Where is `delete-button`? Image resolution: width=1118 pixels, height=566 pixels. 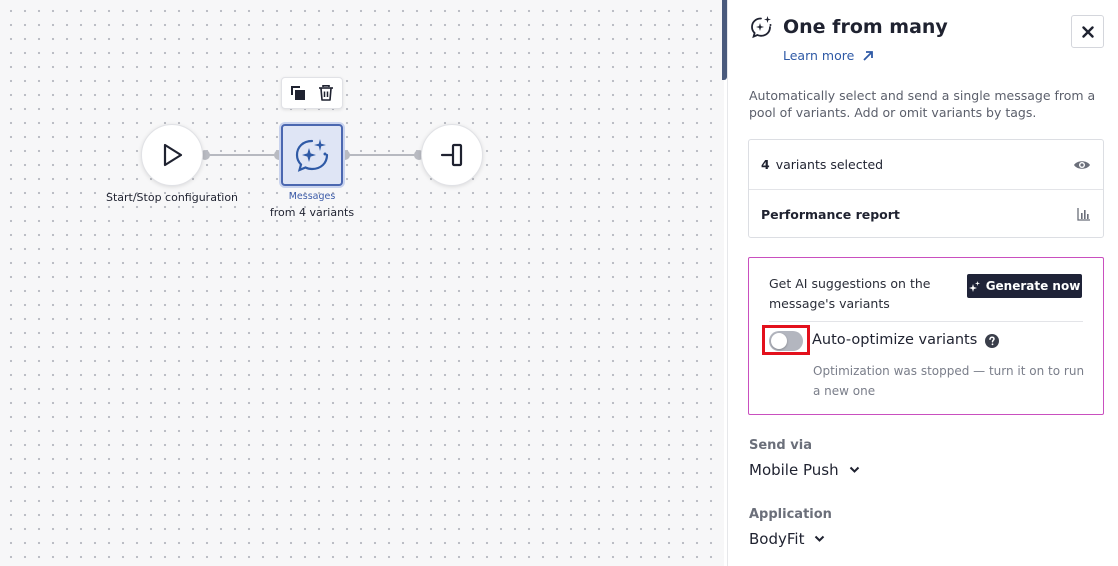 delete-button is located at coordinates (326, 93).